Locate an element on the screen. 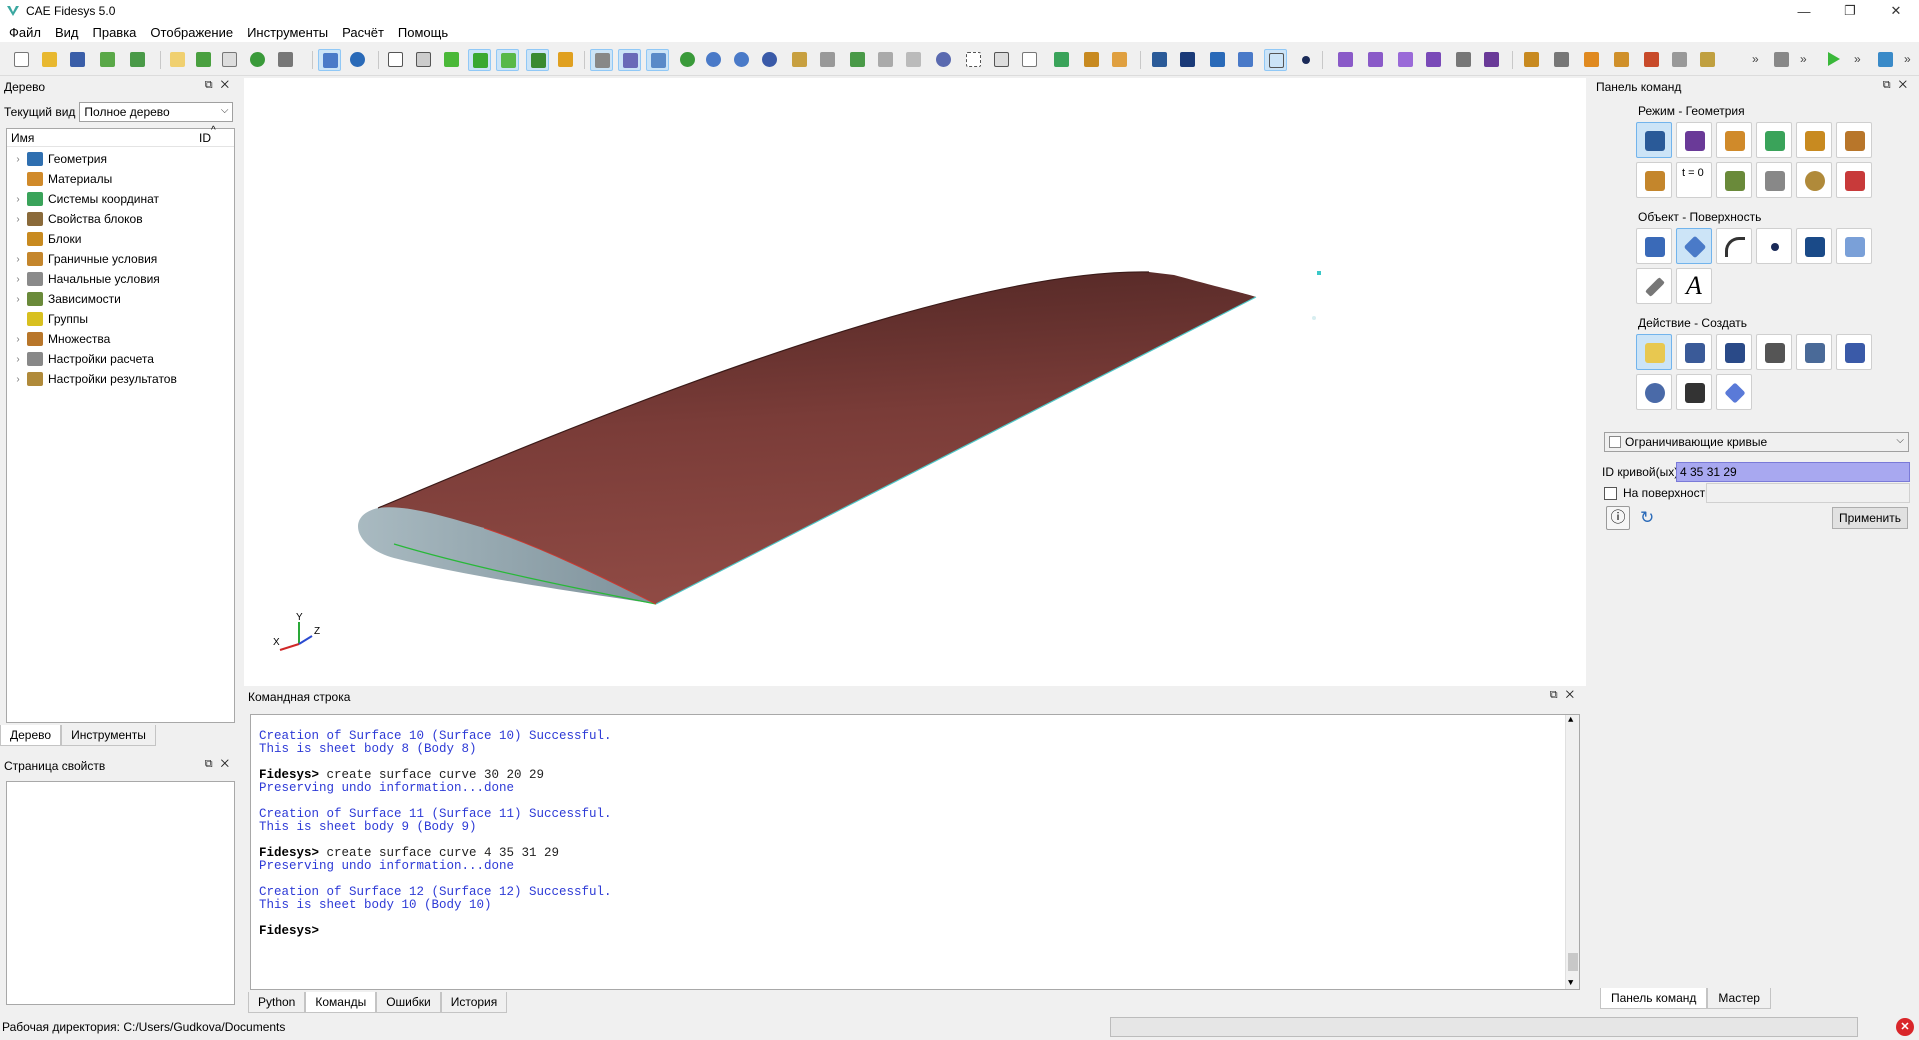  toolbar-overflow-icon-2: » is located at coordinates (1803, 59).